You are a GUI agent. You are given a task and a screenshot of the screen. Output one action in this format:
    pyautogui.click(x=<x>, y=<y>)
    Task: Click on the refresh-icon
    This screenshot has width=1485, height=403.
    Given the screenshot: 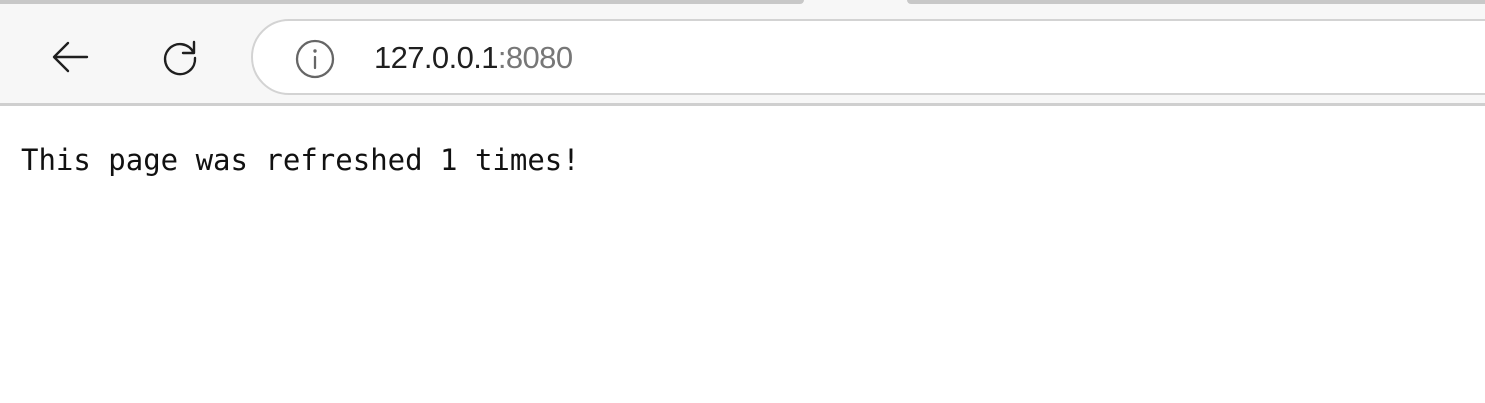 What is the action you would take?
    pyautogui.click(x=180, y=58)
    